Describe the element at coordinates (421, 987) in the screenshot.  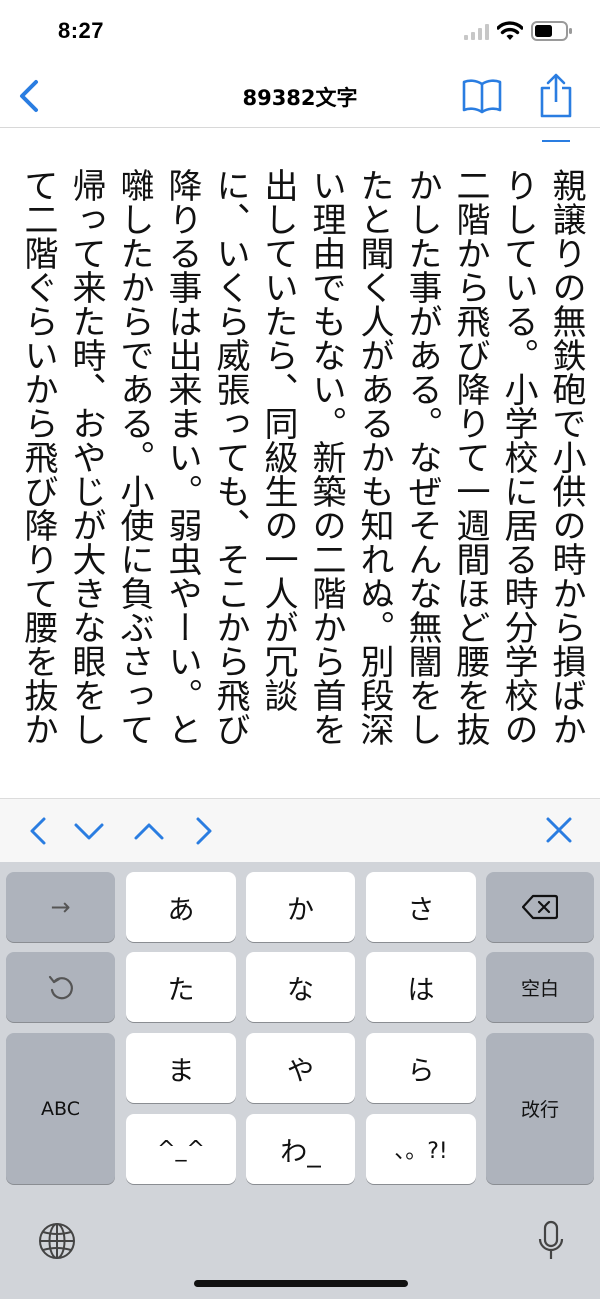
I see `key-ha: は` at that location.